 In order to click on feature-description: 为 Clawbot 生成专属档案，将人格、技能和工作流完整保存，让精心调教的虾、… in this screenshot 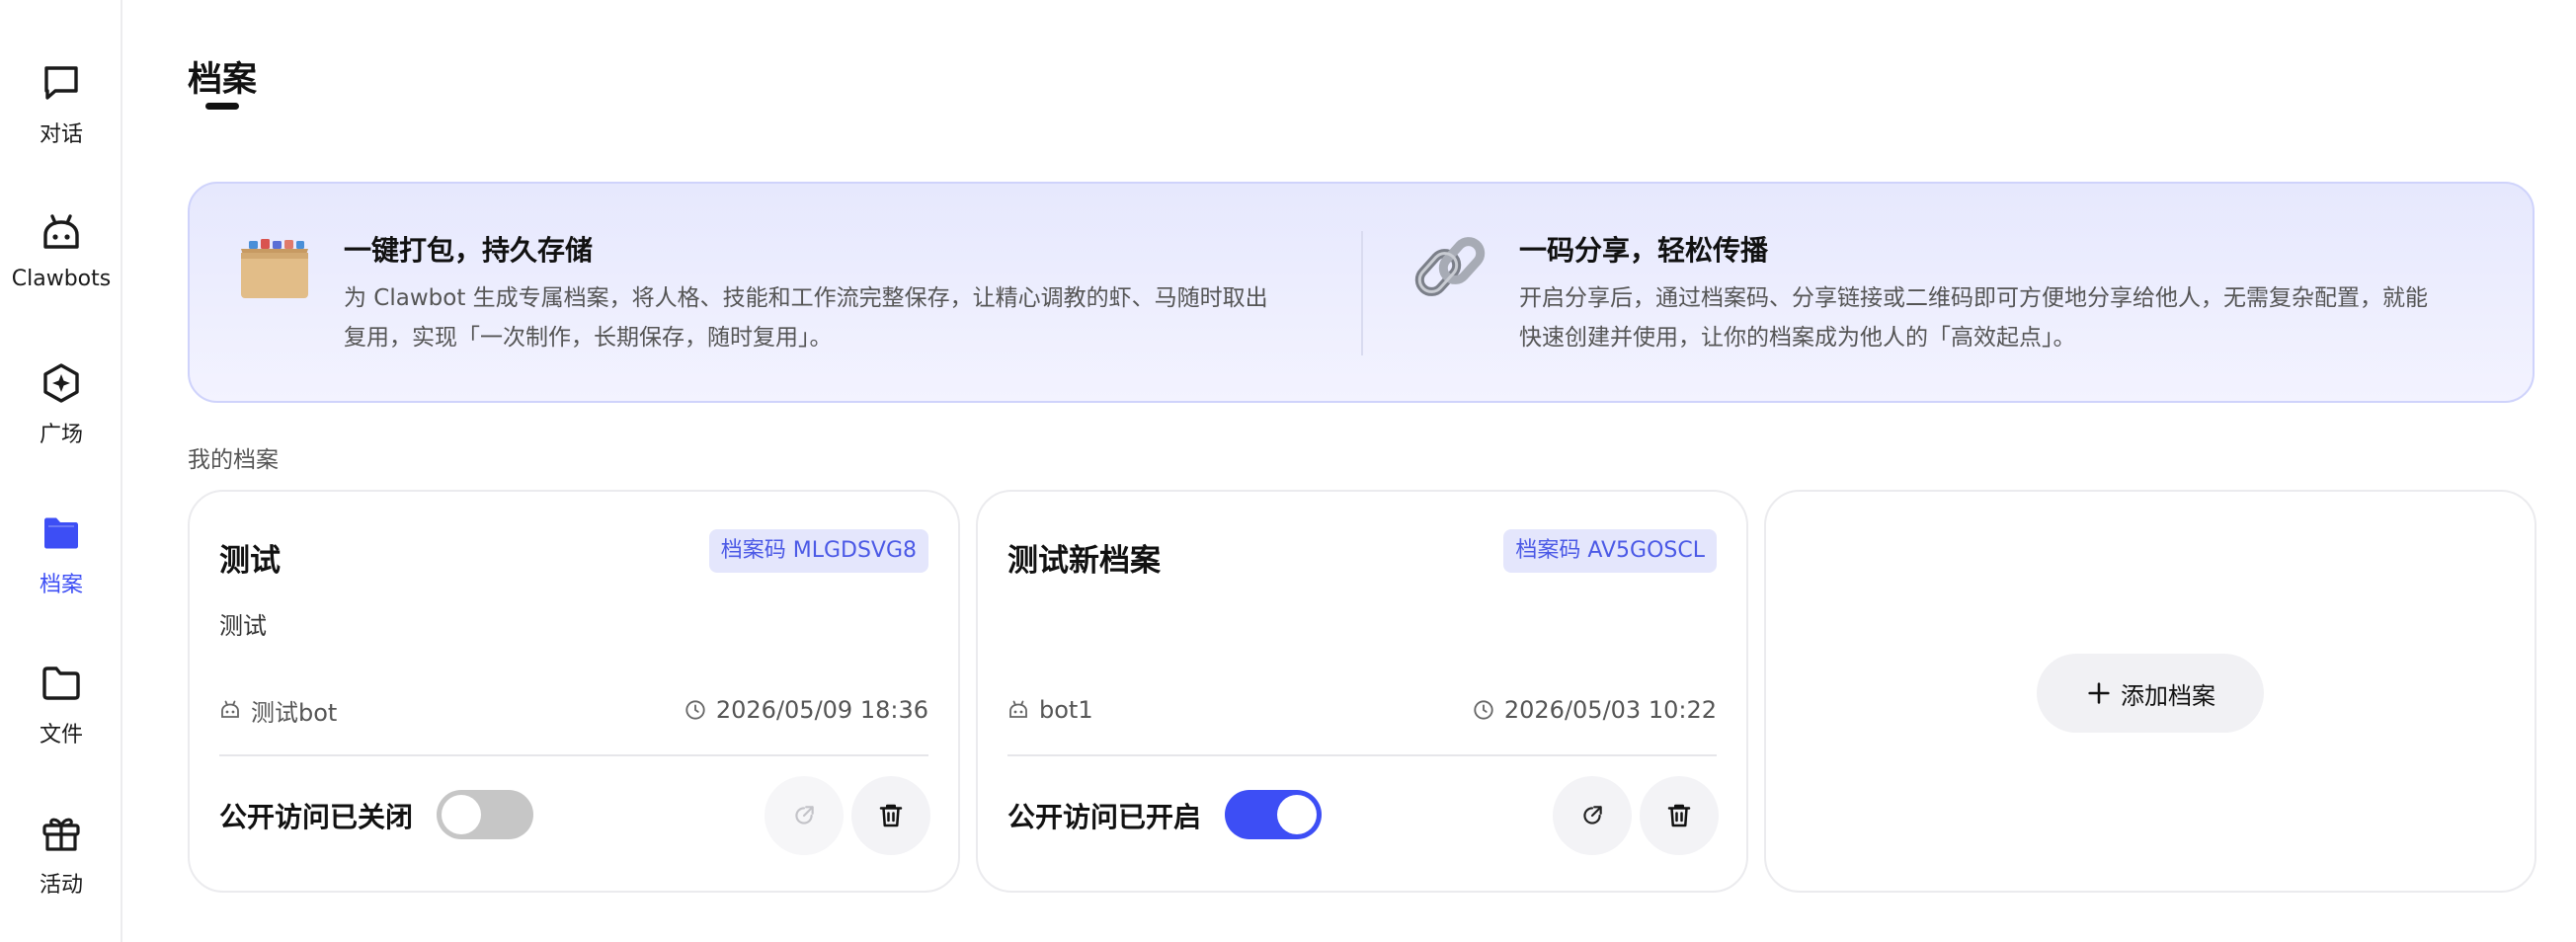, I will do `click(806, 317)`.